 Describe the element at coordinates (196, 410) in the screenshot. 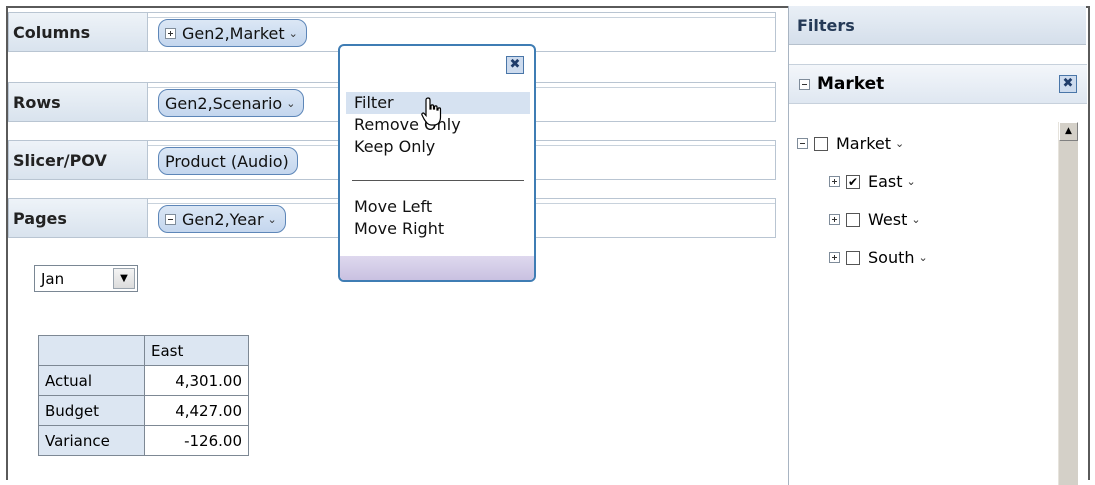

I see `data-cell: 4,427.00` at that location.